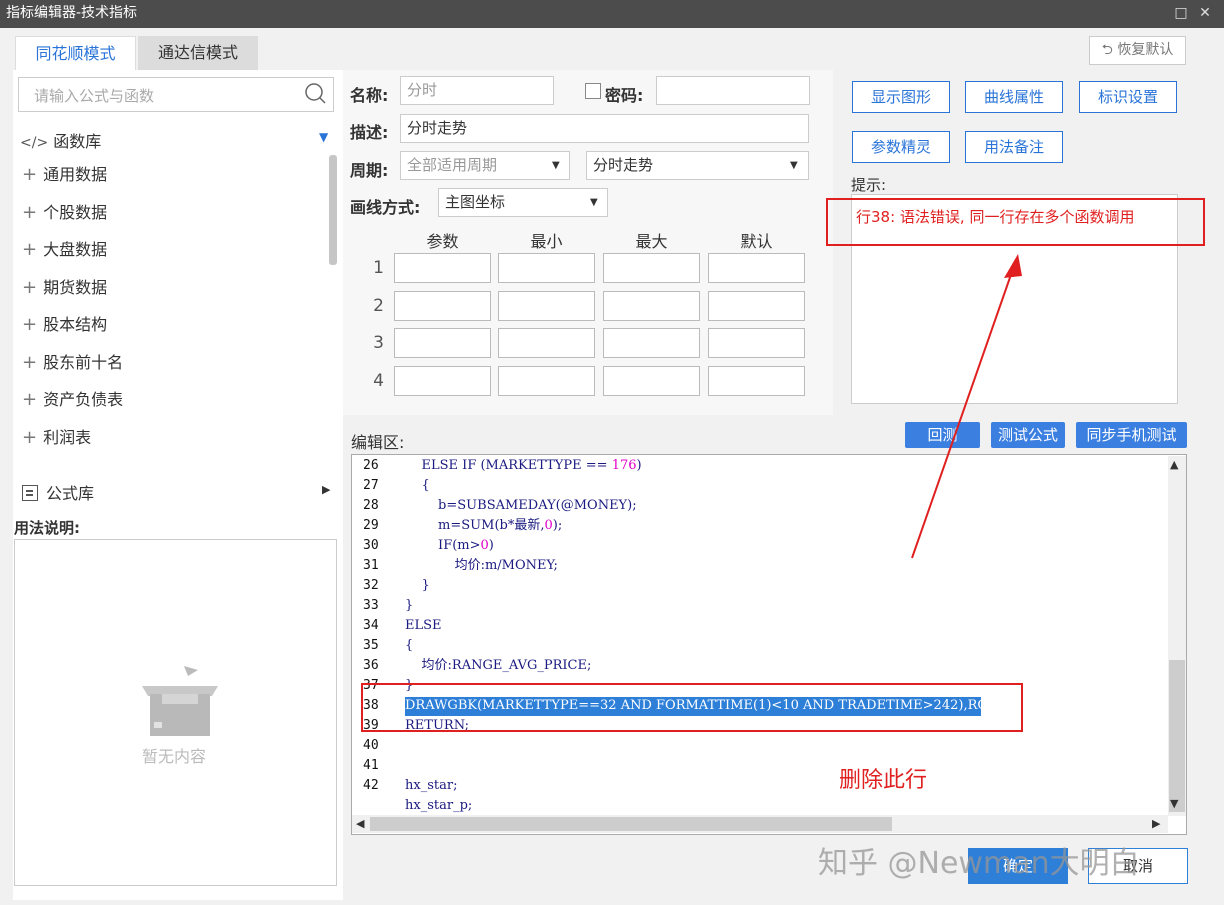 The image size is (1224, 905). What do you see at coordinates (523, 466) in the screenshot?
I see `code-line: ELSE IF (MARKETTYPE == 176)` at bounding box center [523, 466].